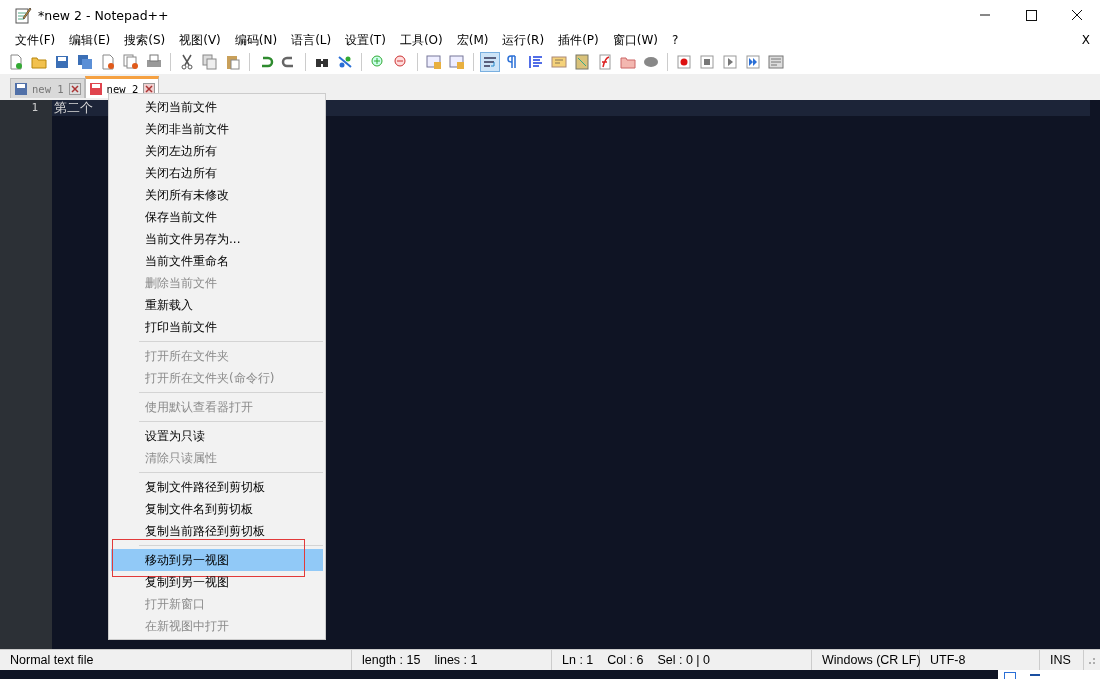 This screenshot has height=679, width=1100. What do you see at coordinates (217, 217) in the screenshot?
I see `menu-item: 保存当前文件` at bounding box center [217, 217].